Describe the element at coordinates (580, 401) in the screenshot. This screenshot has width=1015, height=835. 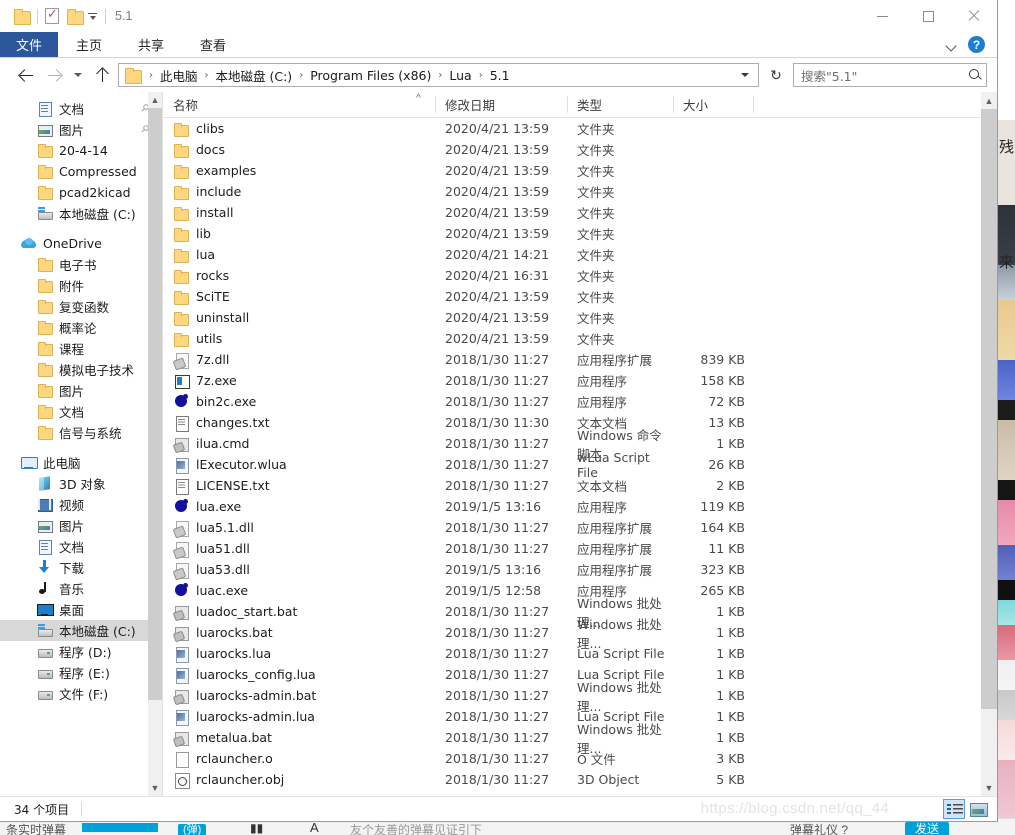
I see `table-row: bin2c.exe 2018/1/30 11:27 应用程序 72 KB` at that location.